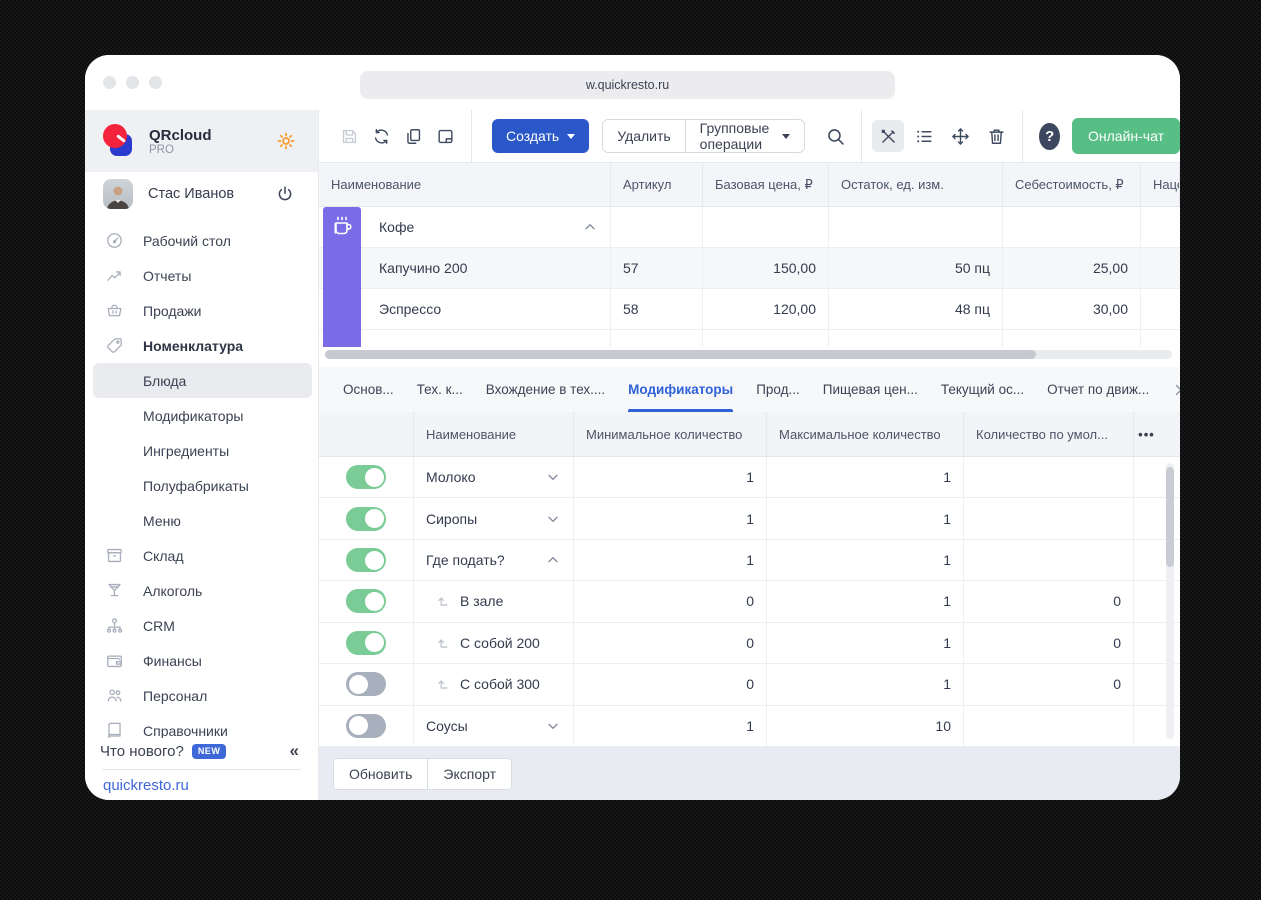 Image resolution: width=1261 pixels, height=900 pixels. I want to click on table-row: Эспрессо 58 120,00 48 пц 30,00, so click(749, 309).